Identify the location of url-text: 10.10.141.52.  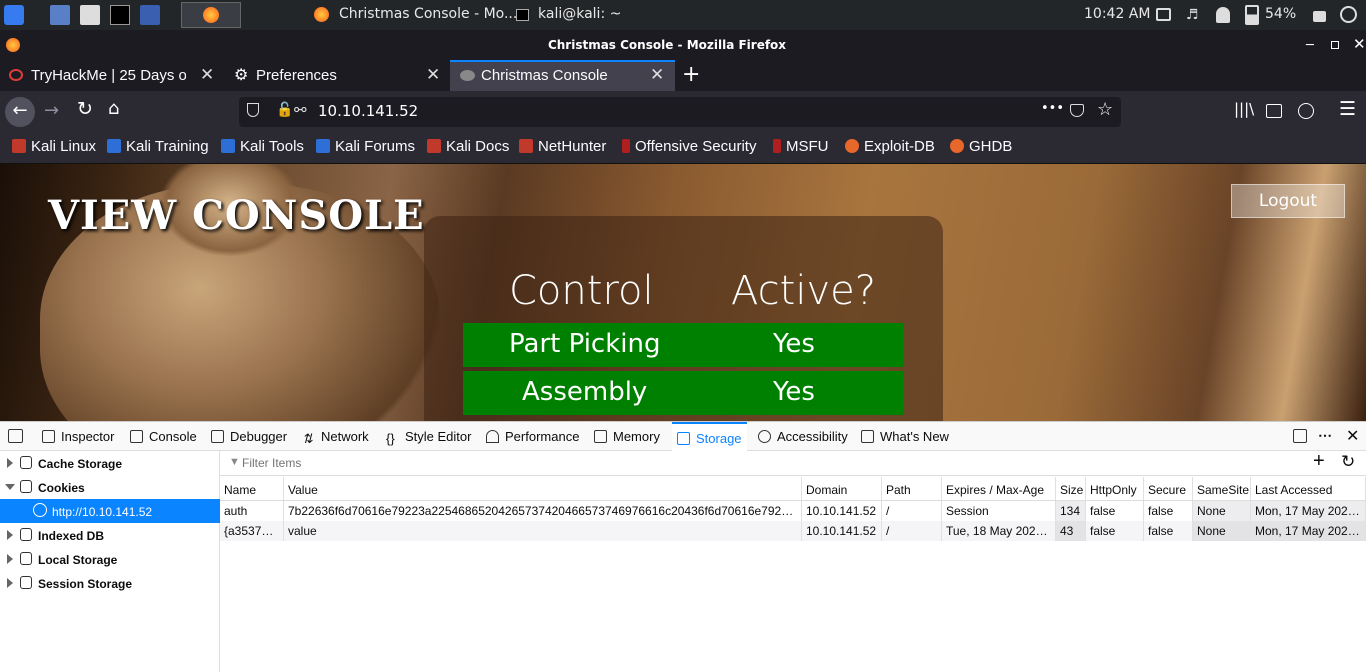
(368, 111).